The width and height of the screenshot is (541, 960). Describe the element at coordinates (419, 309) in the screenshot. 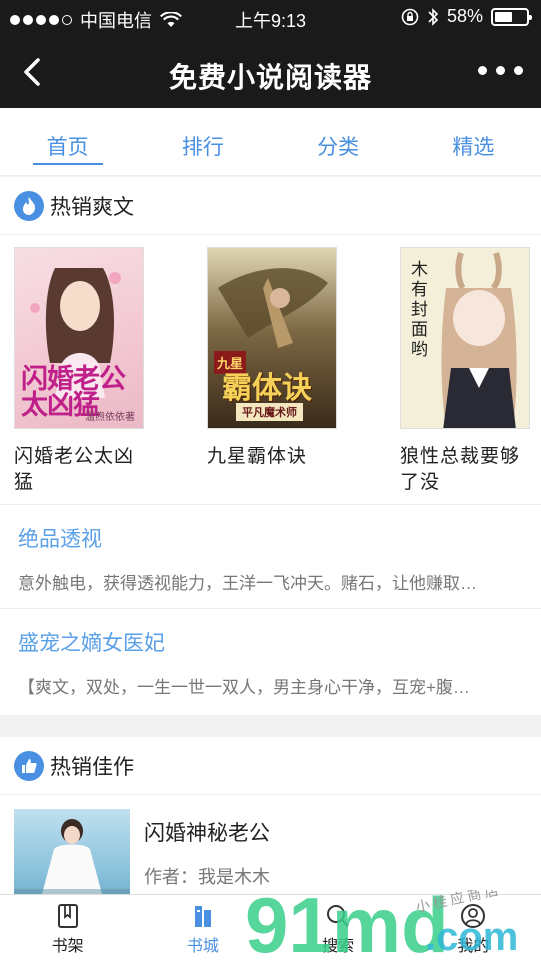

I see `cover-text: 木有封面哟` at that location.